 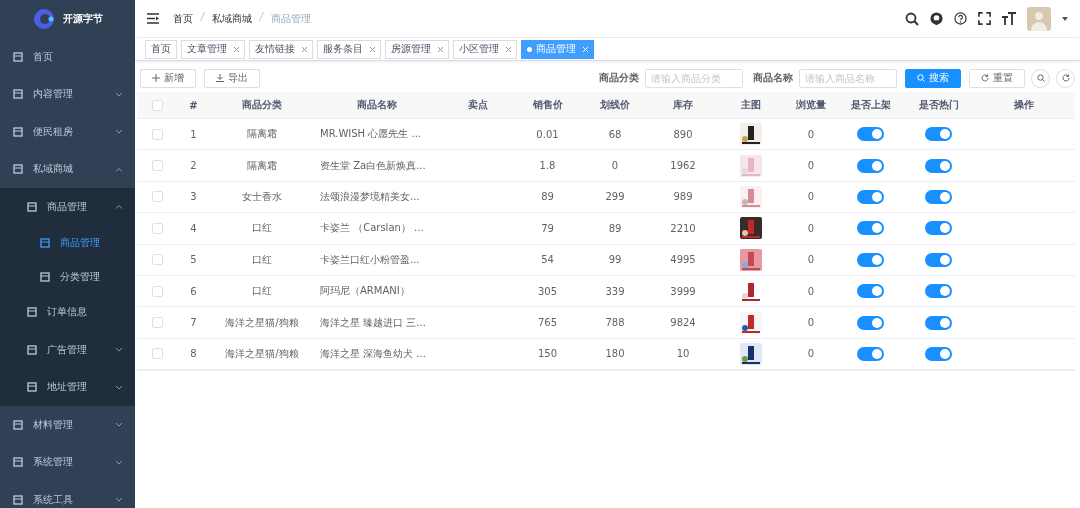 I want to click on column-header: 操作, so click(x=1023, y=105).